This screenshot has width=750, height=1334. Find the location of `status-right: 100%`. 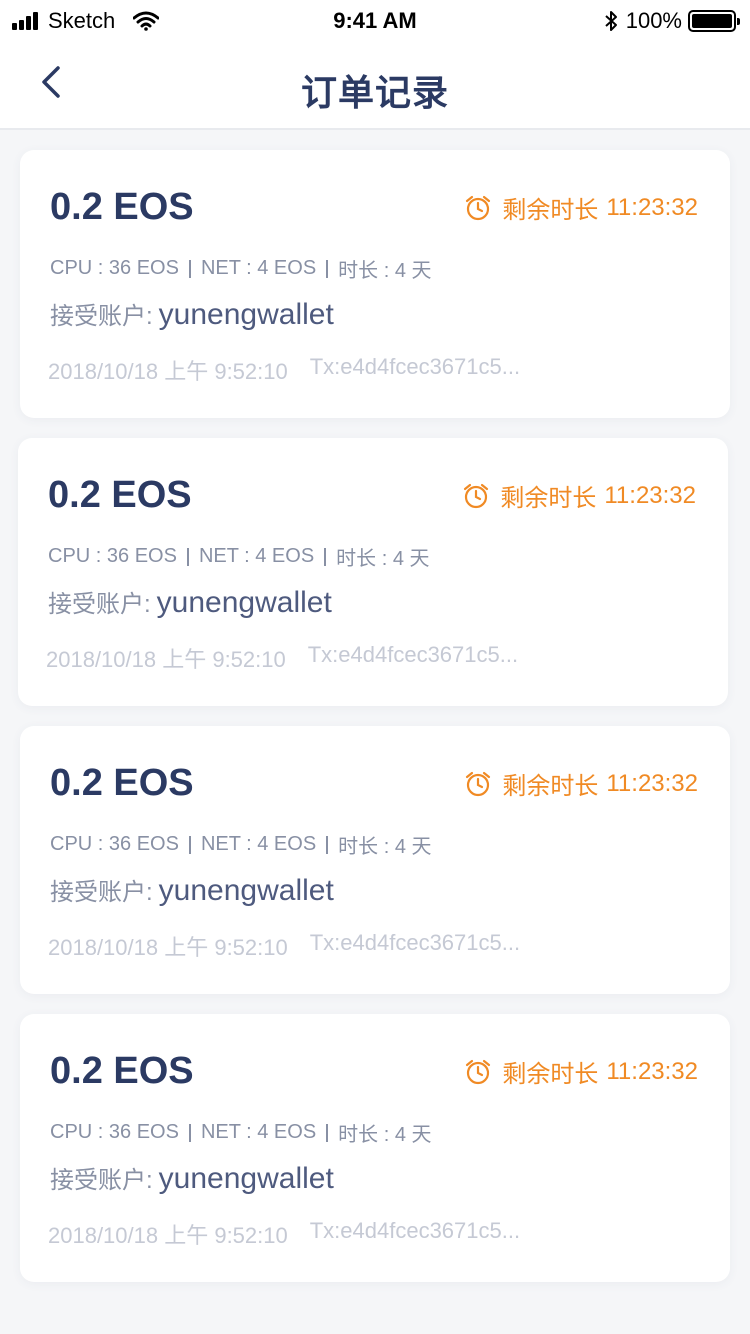

status-right: 100% is located at coordinates (672, 21).